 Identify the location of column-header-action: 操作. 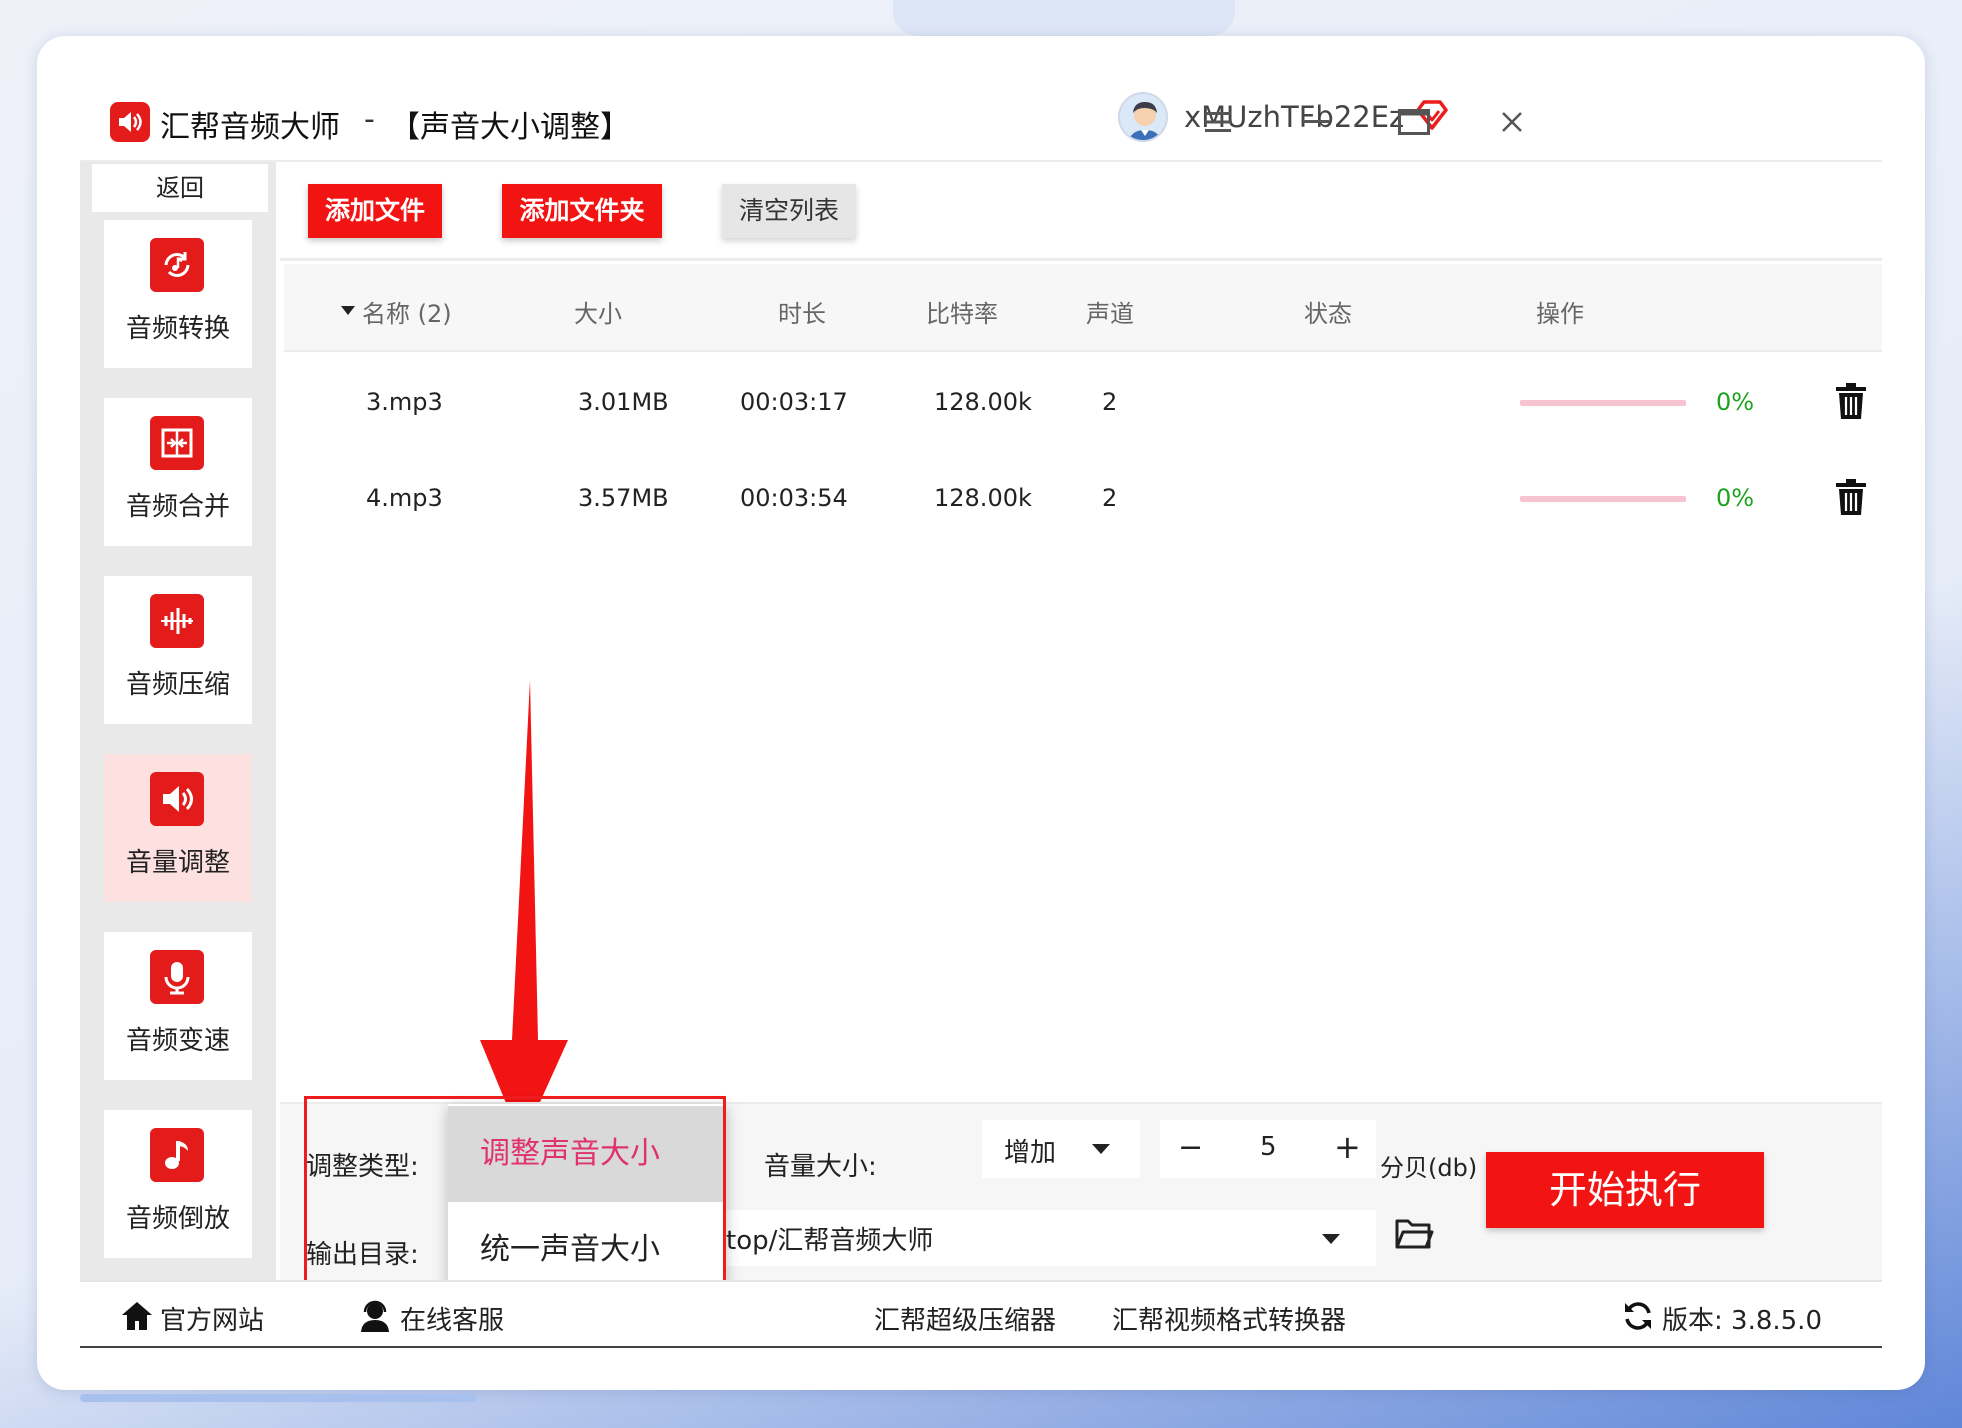
(1560, 314).